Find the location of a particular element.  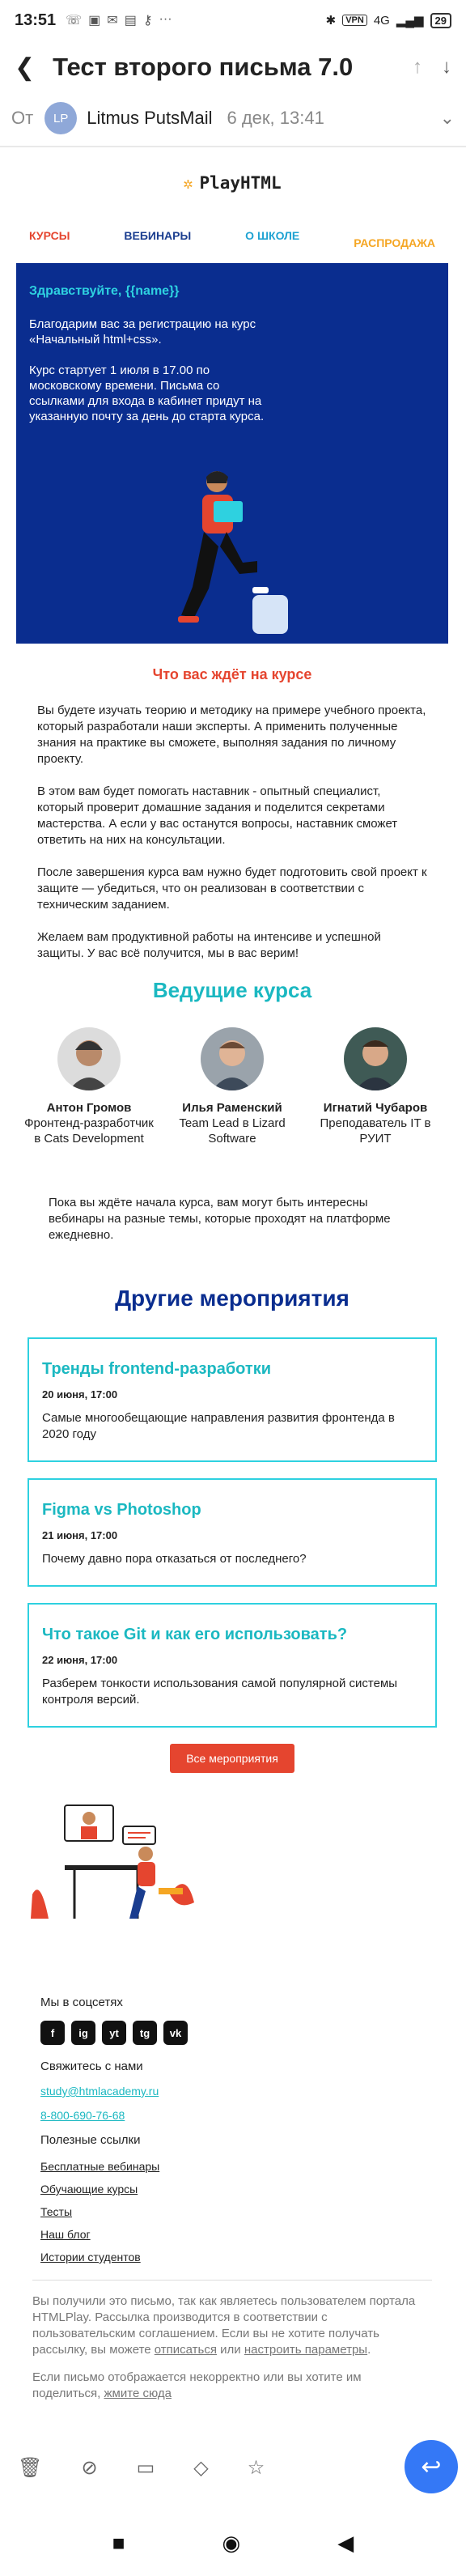

sender-name: Litmus PutsMail is located at coordinates (150, 118).